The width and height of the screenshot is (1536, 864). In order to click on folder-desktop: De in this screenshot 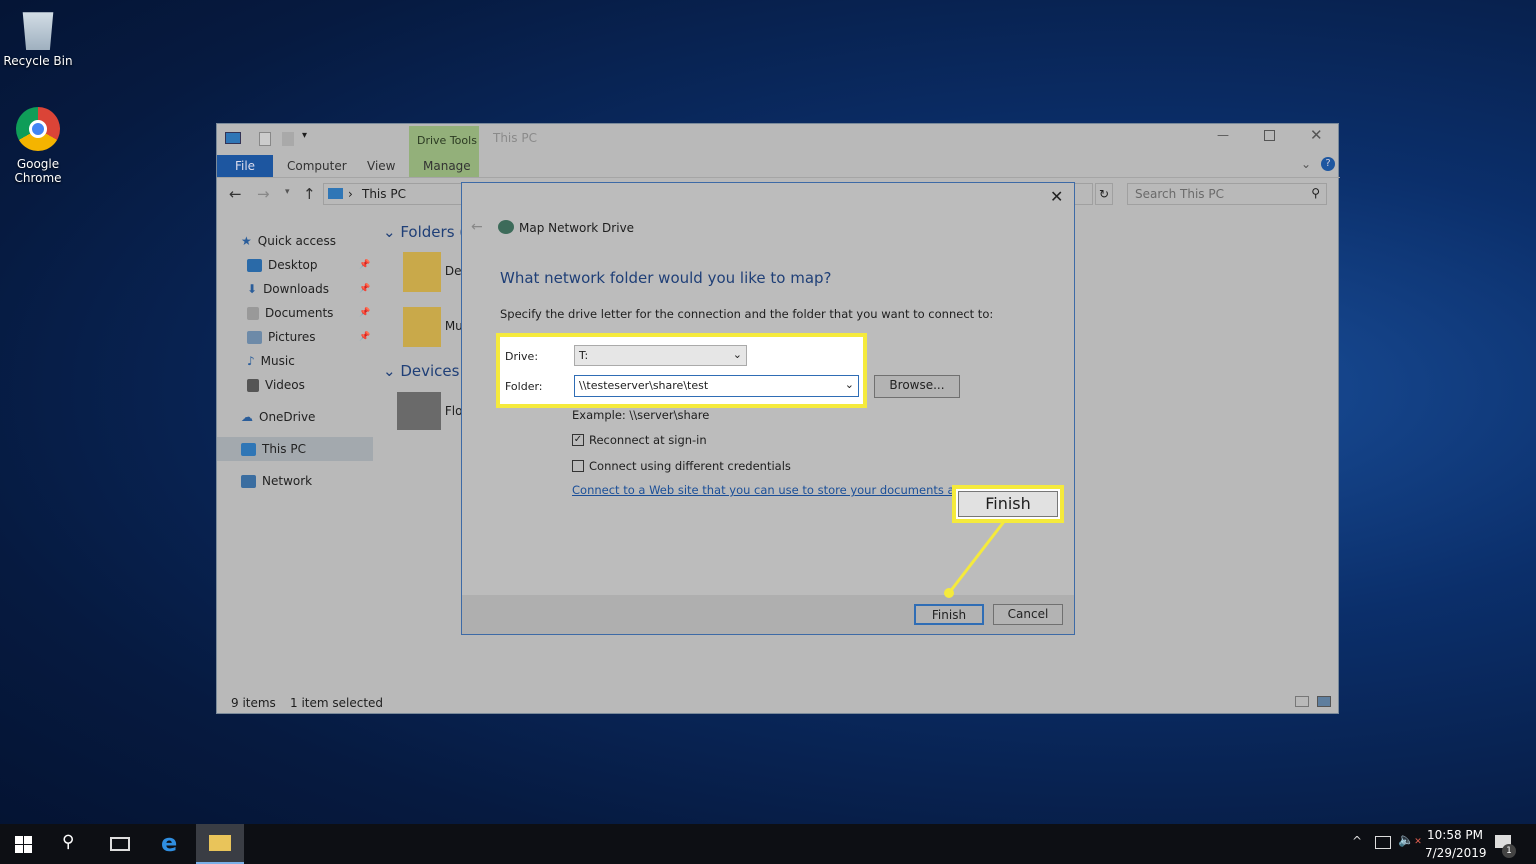, I will do `click(432, 273)`.